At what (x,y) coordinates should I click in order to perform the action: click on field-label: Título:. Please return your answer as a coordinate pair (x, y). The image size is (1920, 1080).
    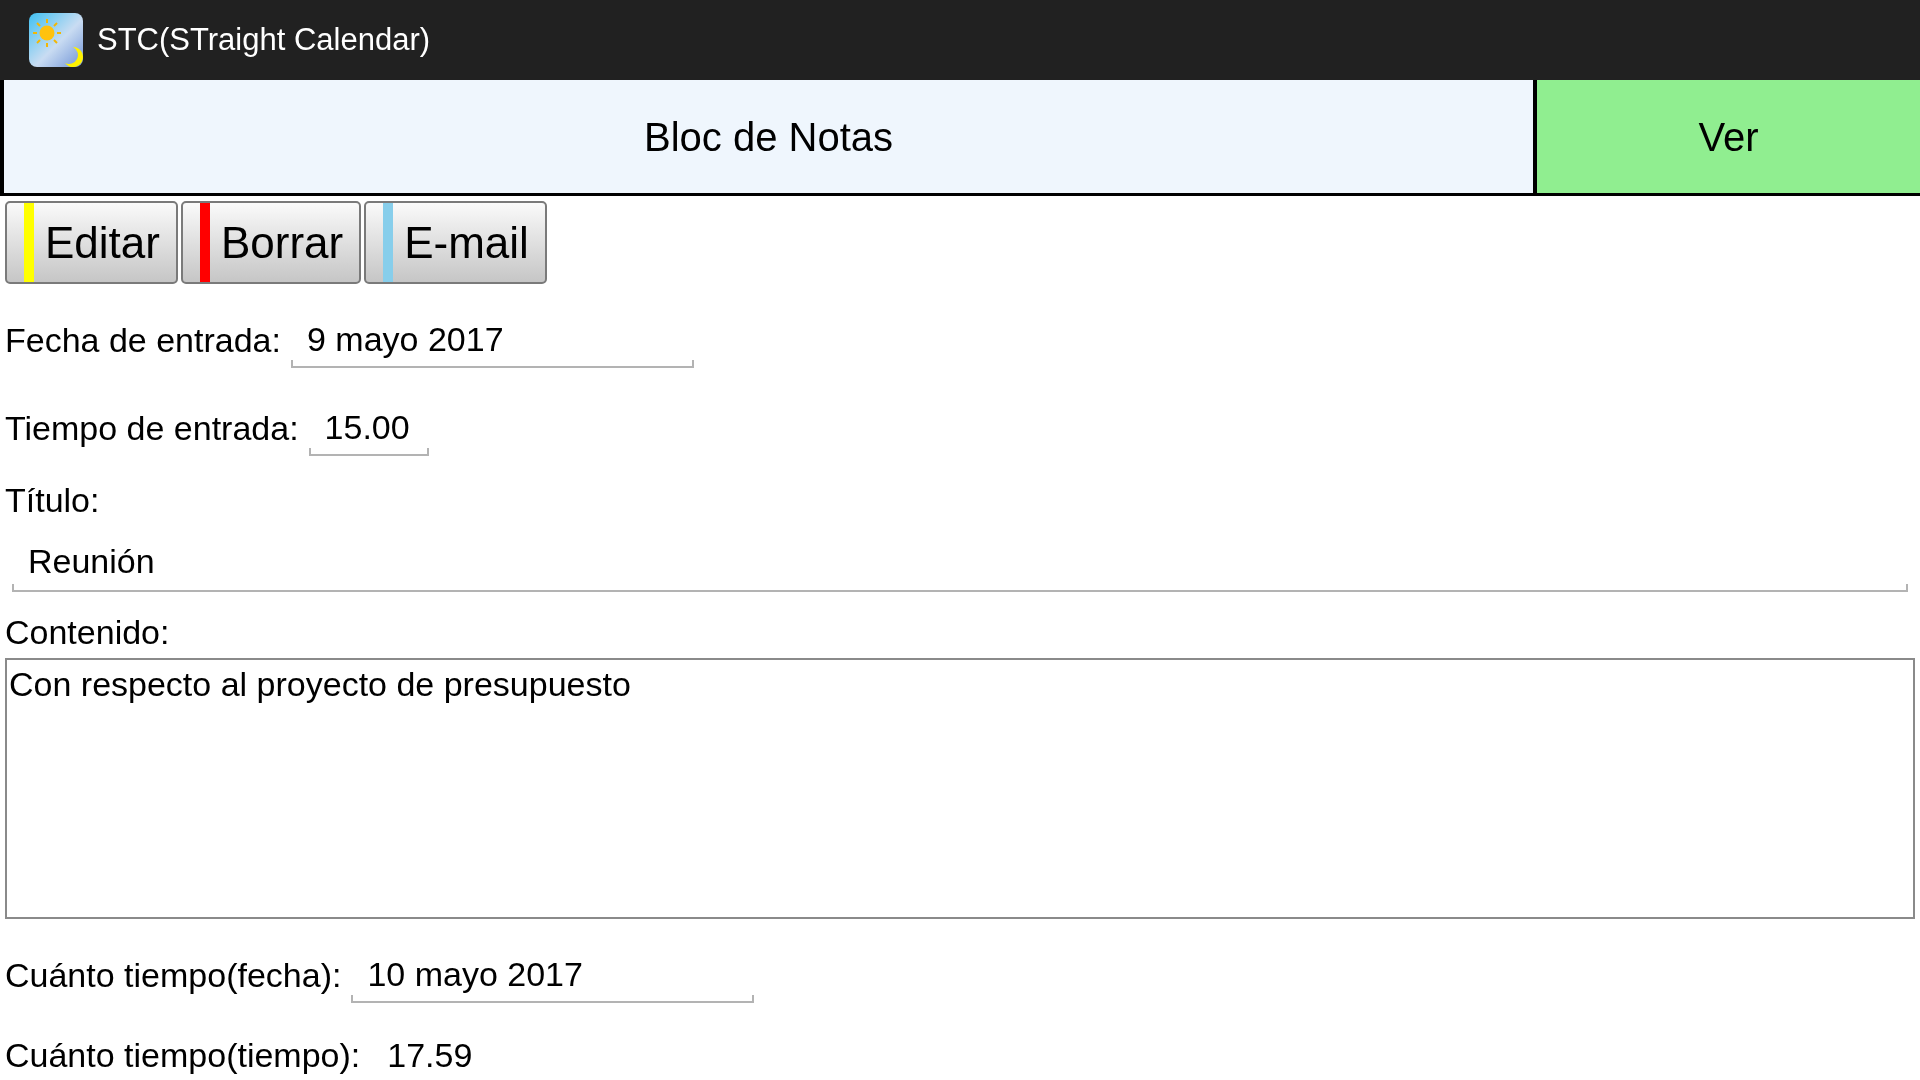
    Looking at the image, I should click on (52, 500).